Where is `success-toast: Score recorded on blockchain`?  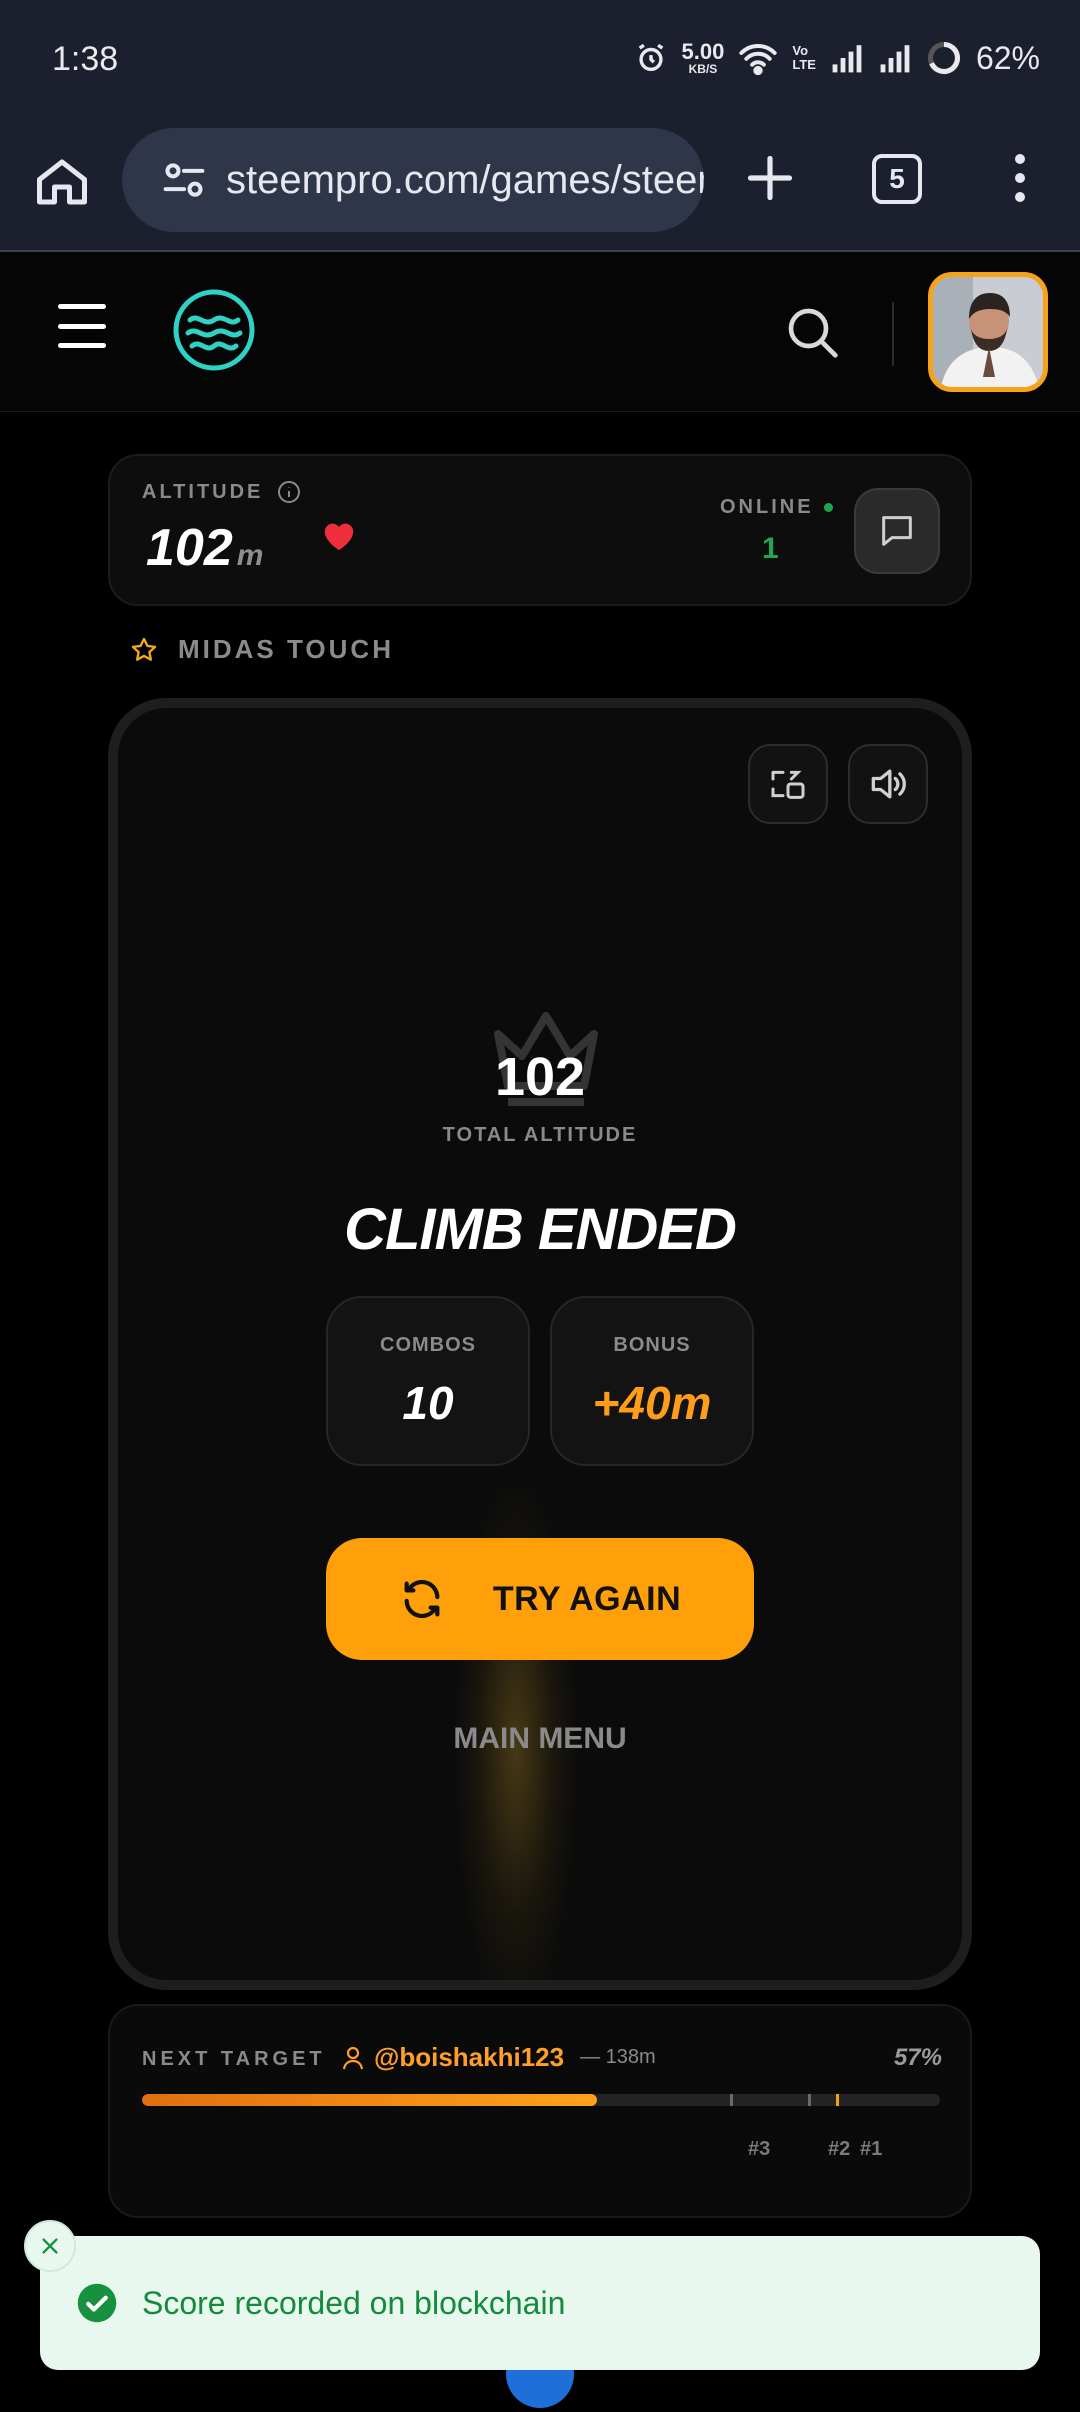
success-toast: Score recorded on blockchain is located at coordinates (540, 2303).